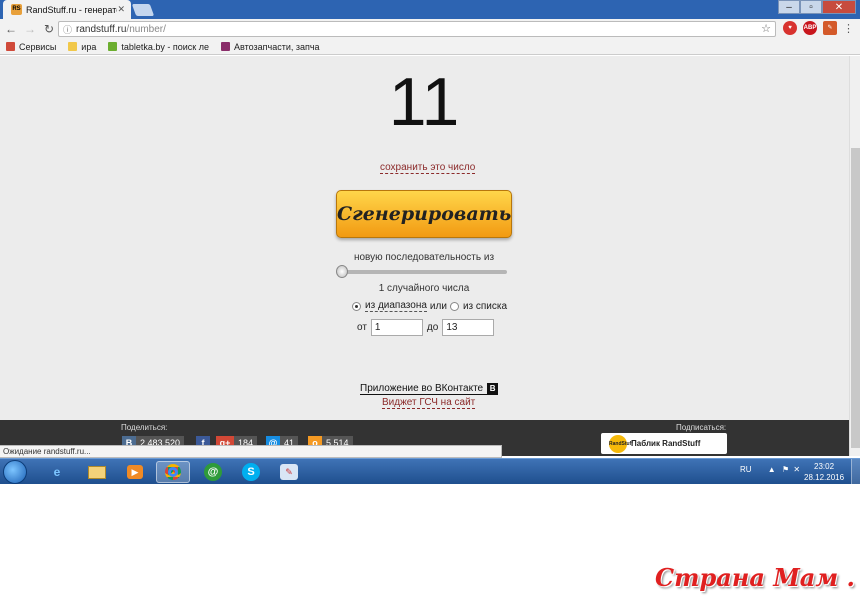 The height and width of the screenshot is (604, 860). I want to click on file-explorer-icon, so click(97, 472).